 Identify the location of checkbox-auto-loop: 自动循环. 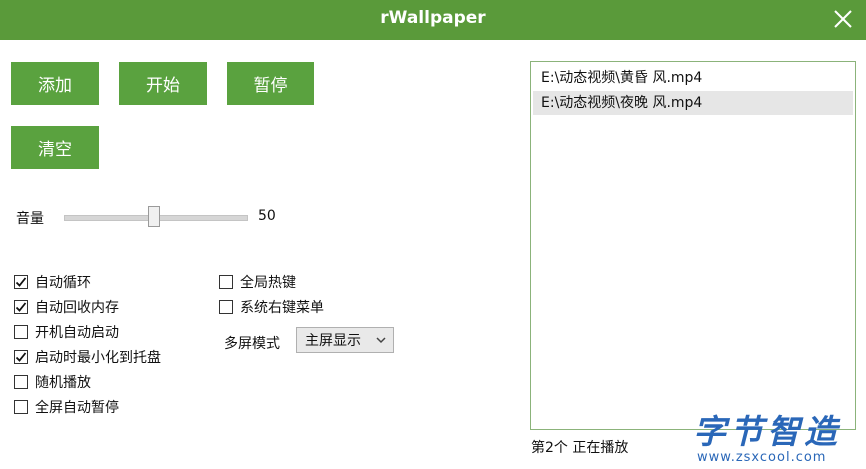
(52, 282).